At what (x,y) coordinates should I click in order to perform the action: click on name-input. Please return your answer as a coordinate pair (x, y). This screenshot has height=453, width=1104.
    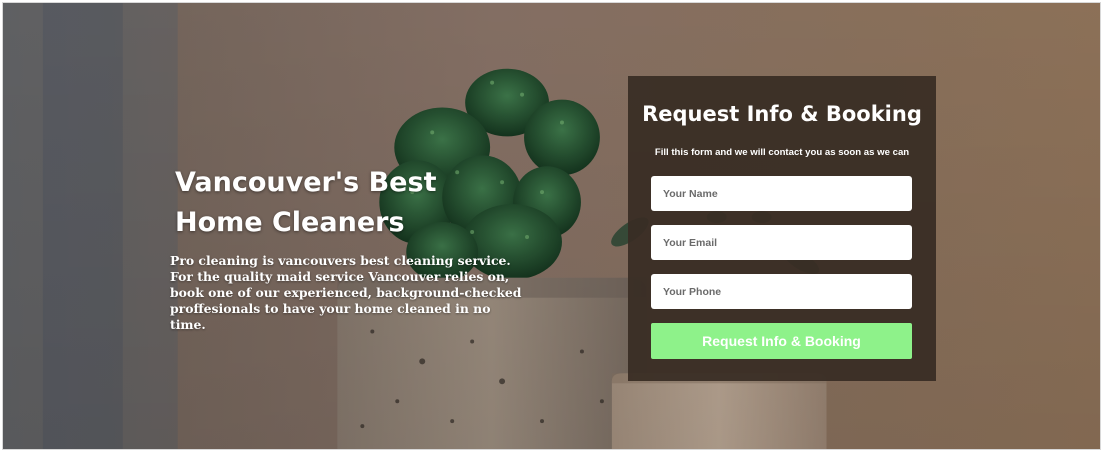
    Looking at the image, I should click on (781, 193).